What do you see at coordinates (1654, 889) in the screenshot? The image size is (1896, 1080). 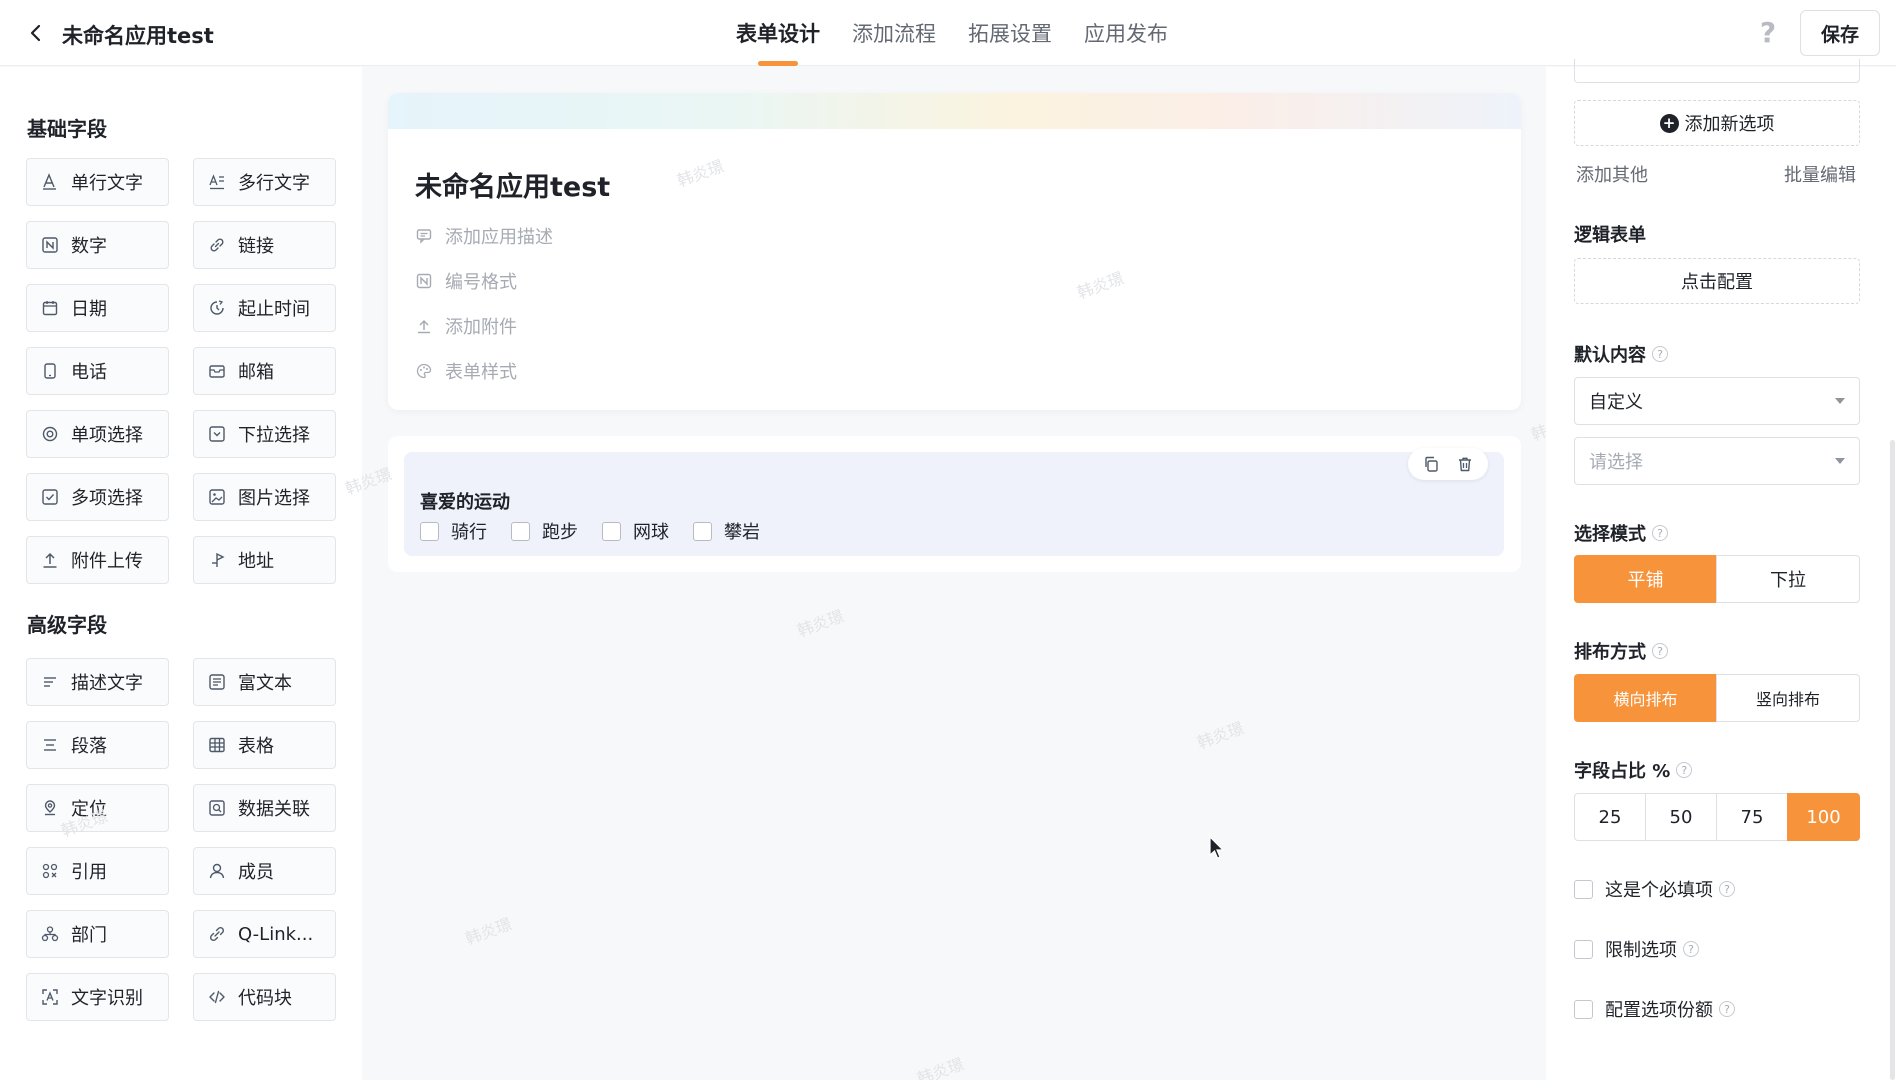 I see `required-checkbox: 这是个必填项?` at bounding box center [1654, 889].